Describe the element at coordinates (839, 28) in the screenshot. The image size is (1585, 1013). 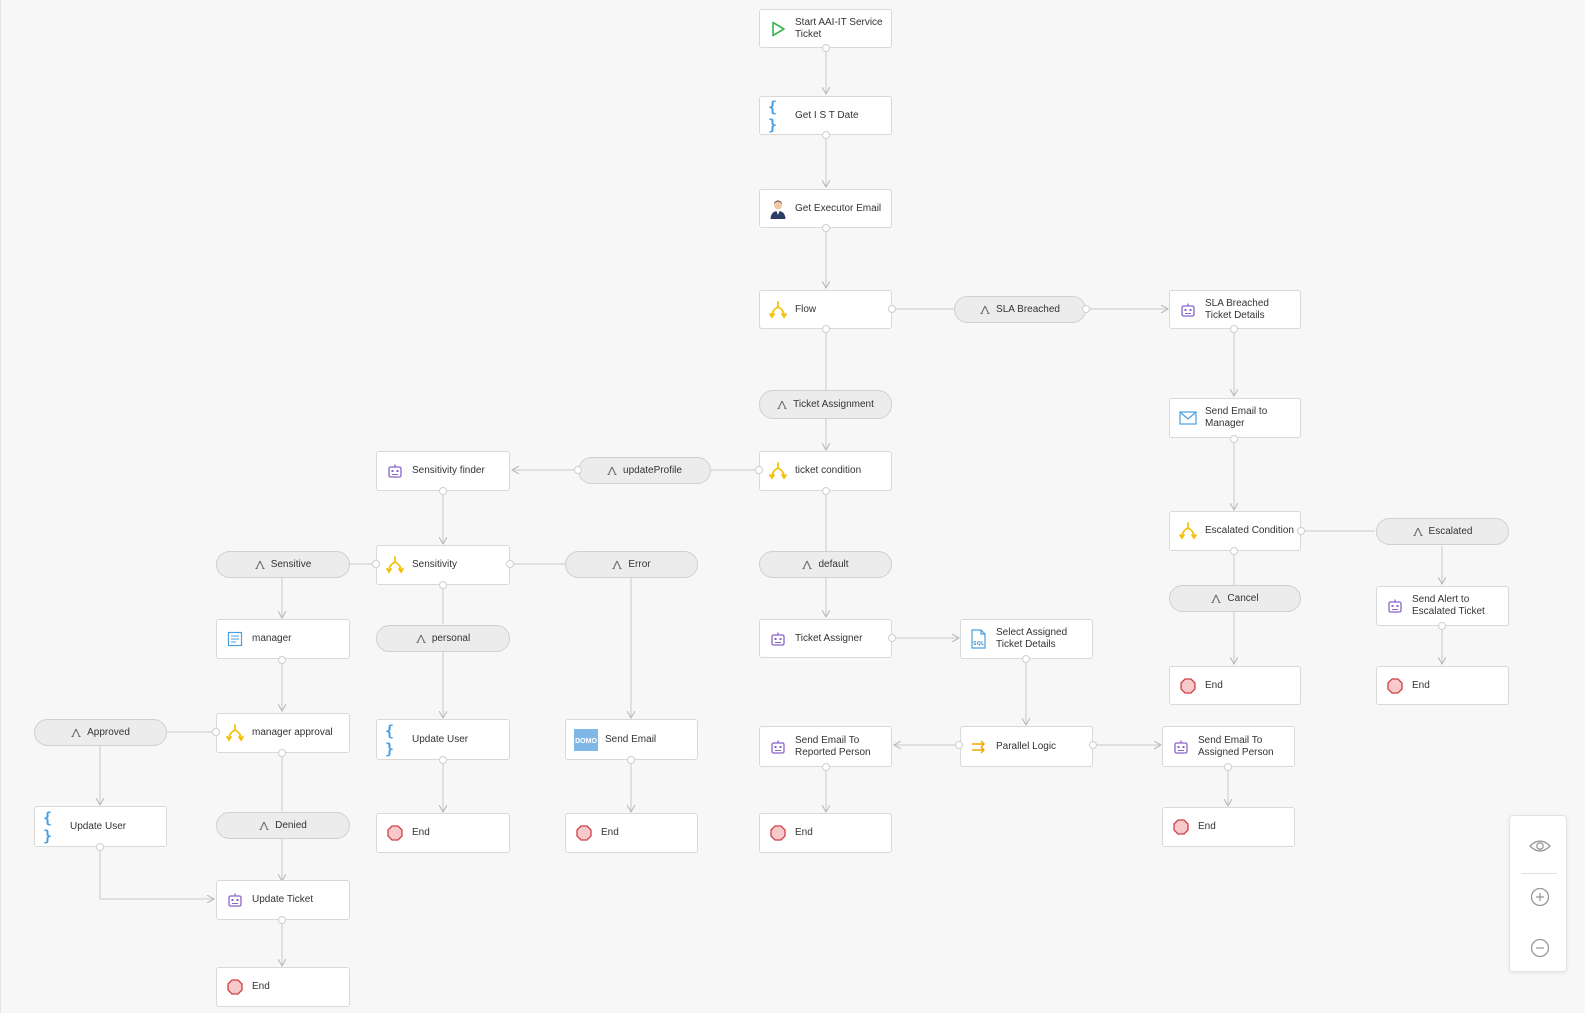
I see `node-label: Start AAI-IT Service Ticket` at that location.